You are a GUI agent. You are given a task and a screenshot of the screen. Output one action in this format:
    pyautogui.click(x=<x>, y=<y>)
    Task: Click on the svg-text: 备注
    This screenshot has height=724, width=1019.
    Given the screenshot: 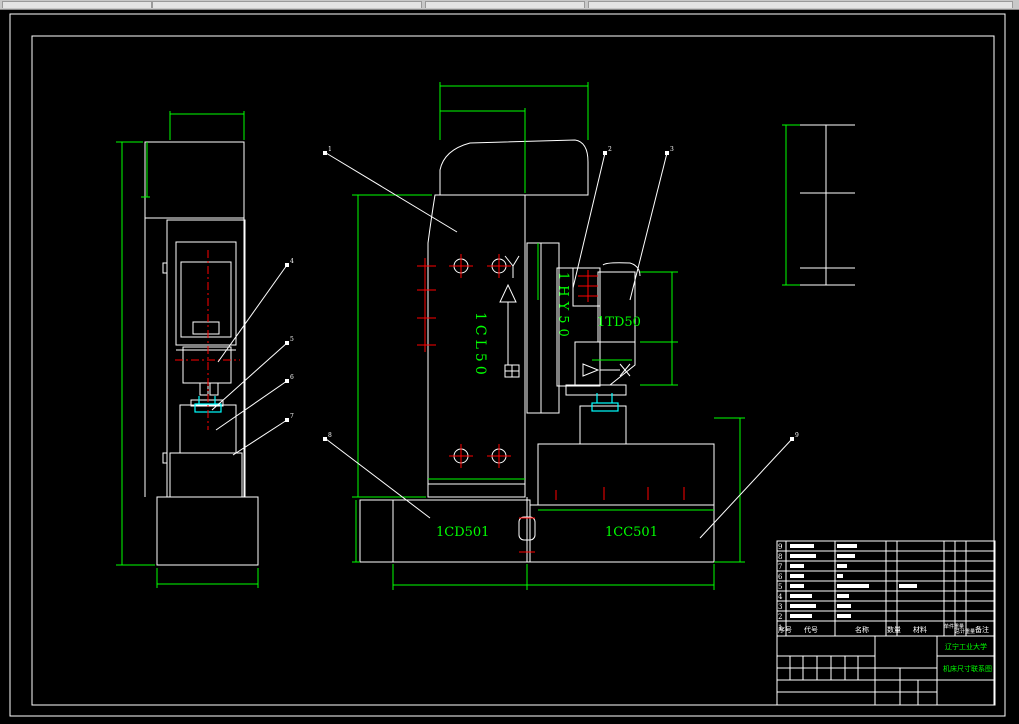 What is the action you would take?
    pyautogui.click(x=982, y=629)
    